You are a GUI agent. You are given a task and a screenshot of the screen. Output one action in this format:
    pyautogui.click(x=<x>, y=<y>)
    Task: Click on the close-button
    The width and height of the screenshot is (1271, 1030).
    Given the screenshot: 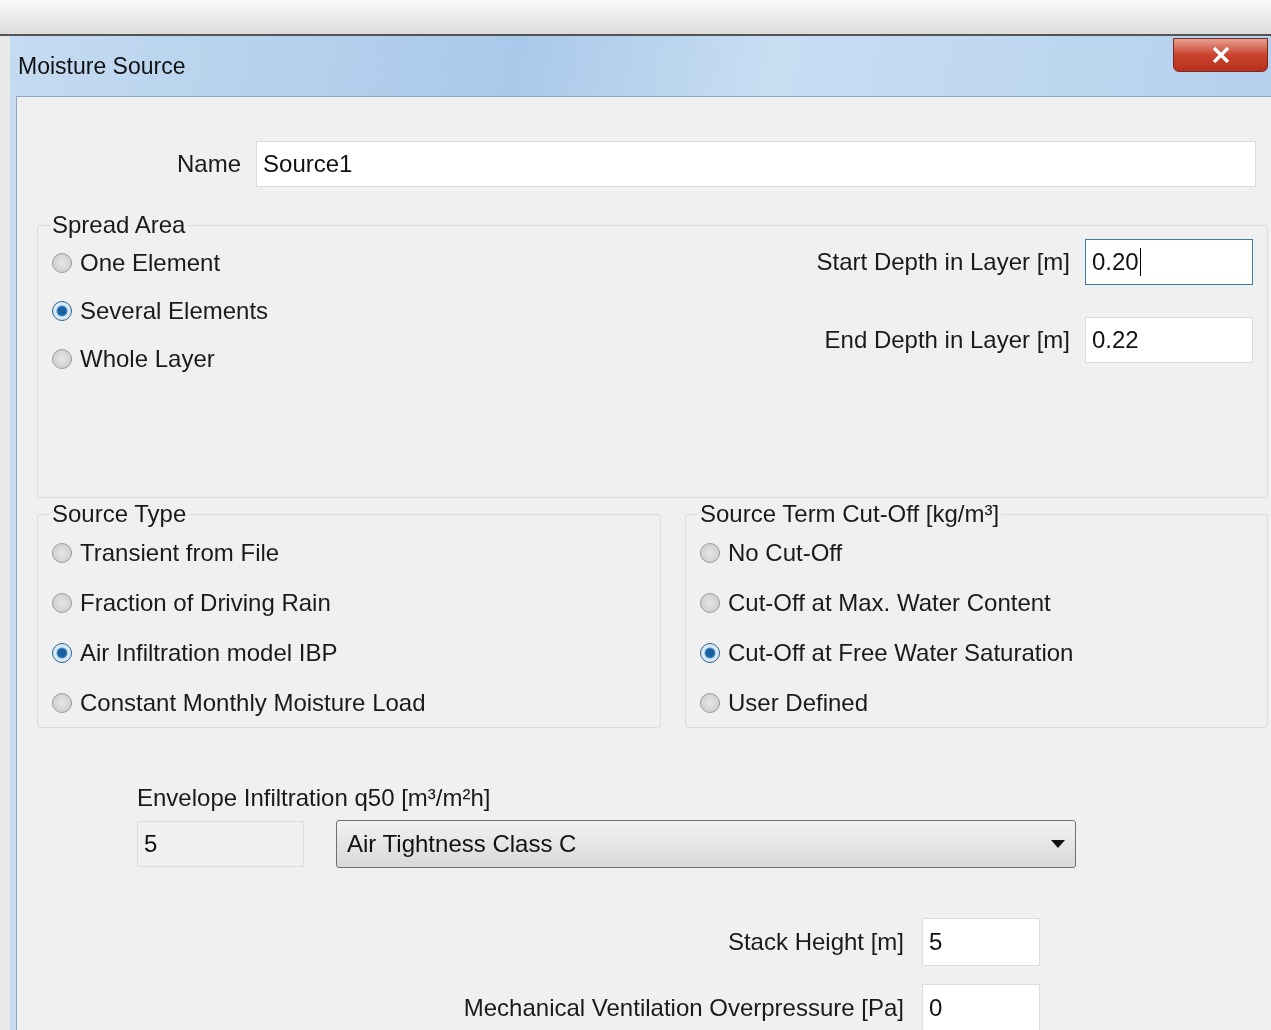 What is the action you would take?
    pyautogui.click(x=1220, y=55)
    